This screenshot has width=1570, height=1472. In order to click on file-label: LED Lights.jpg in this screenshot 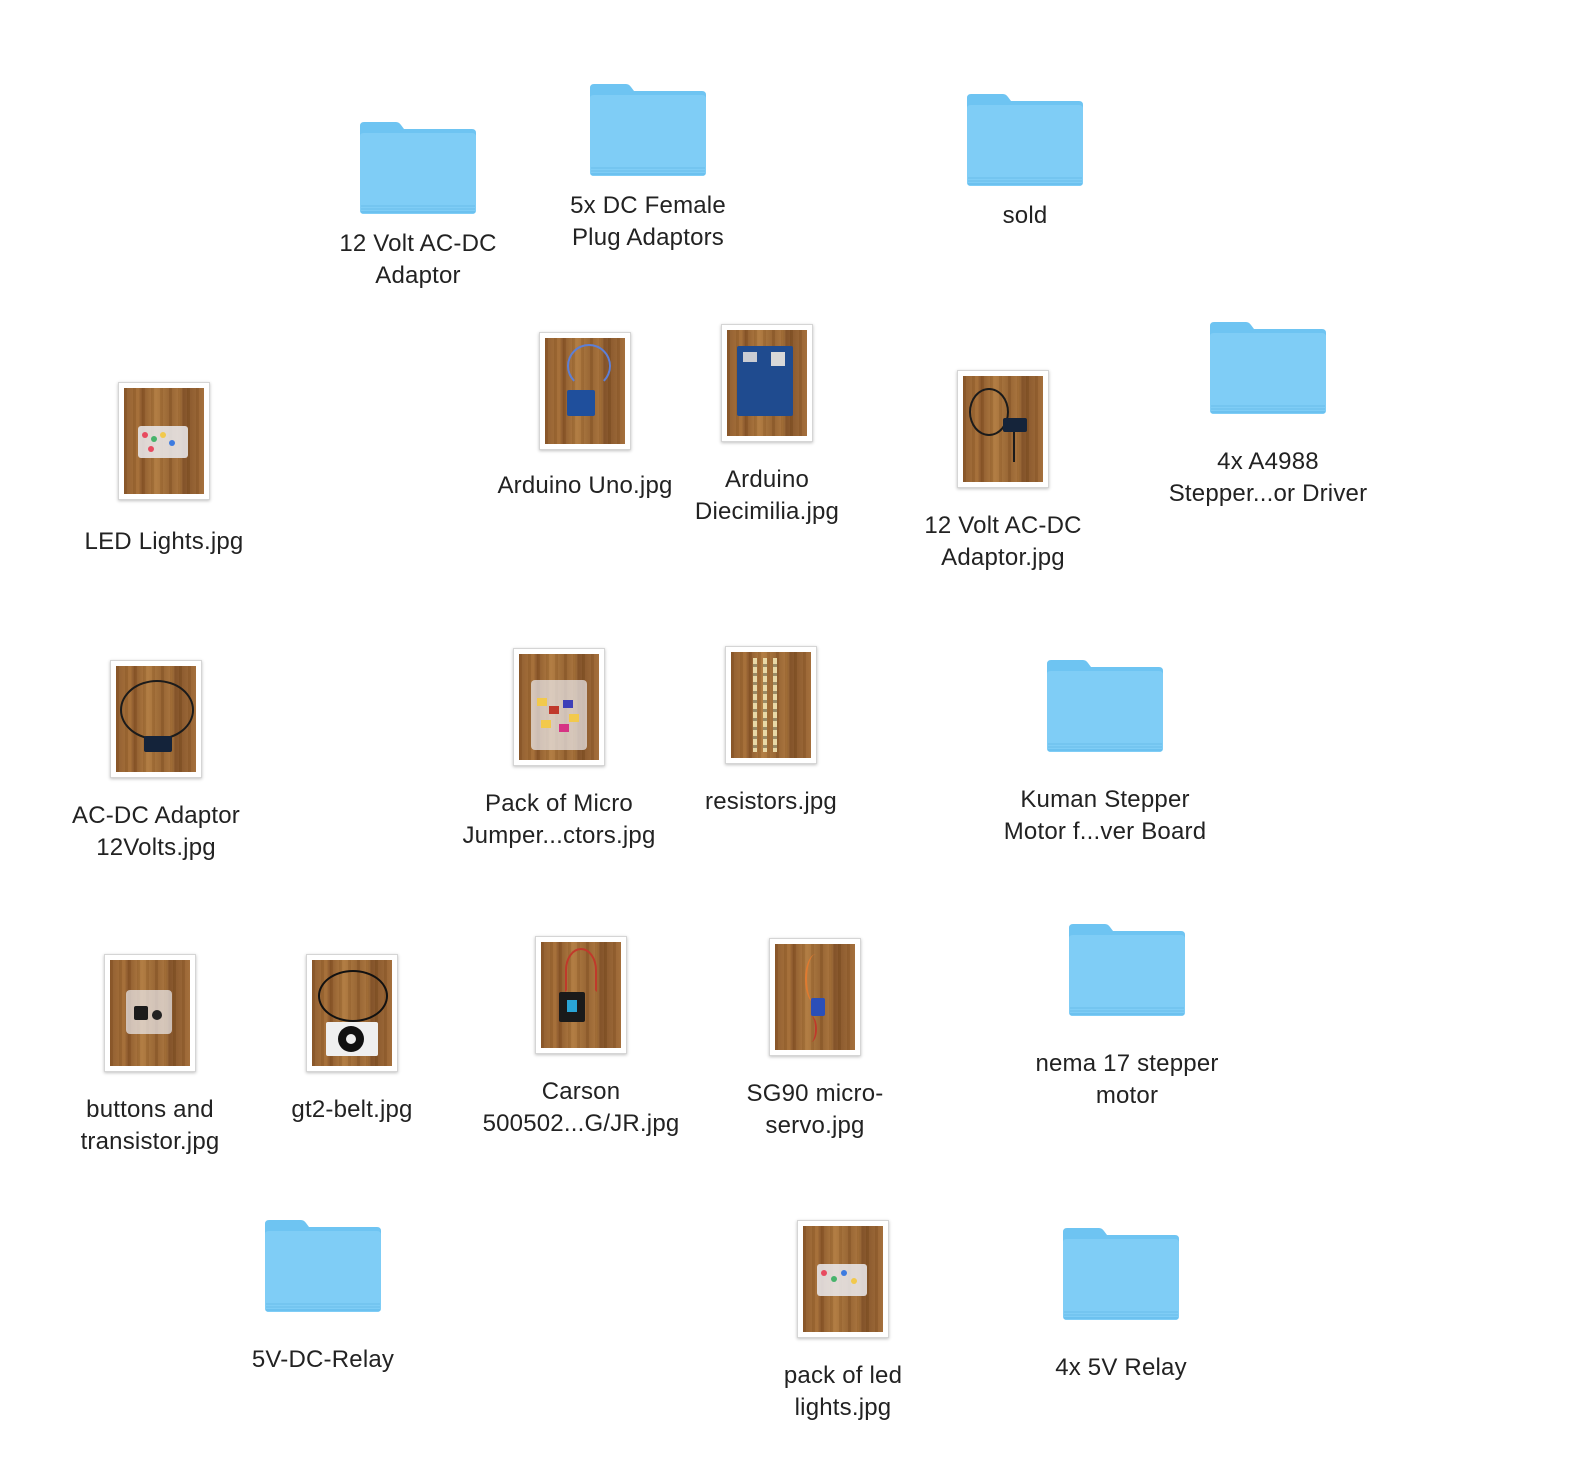, I will do `click(164, 541)`.